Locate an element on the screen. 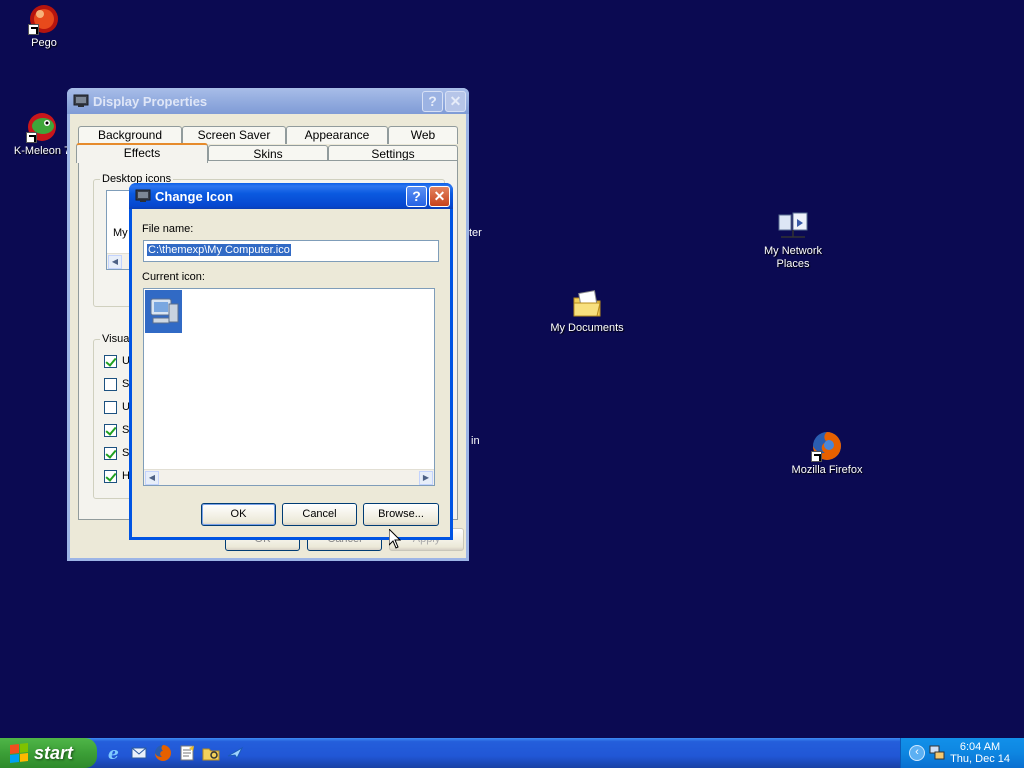 Image resolution: width=1024 pixels, height=768 pixels. ok-button: OK is located at coordinates (238, 514).